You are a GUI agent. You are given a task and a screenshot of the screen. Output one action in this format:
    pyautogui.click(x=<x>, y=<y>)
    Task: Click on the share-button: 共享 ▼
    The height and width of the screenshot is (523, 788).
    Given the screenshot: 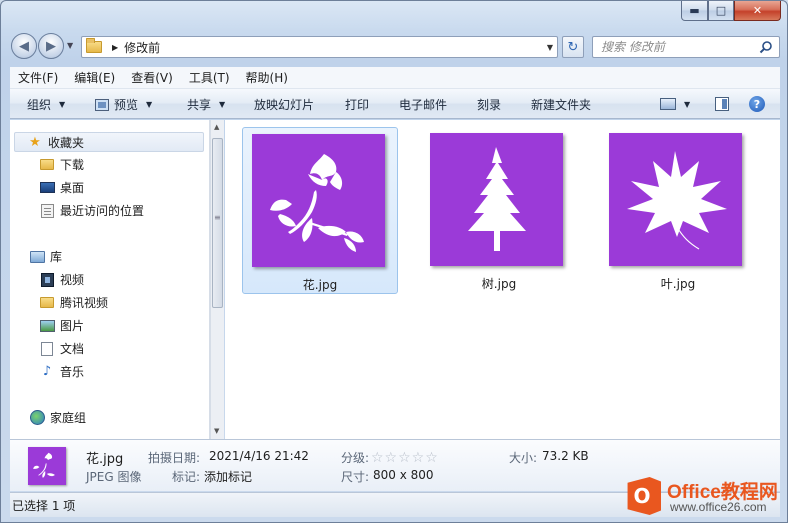 What is the action you would take?
    pyautogui.click(x=206, y=104)
    